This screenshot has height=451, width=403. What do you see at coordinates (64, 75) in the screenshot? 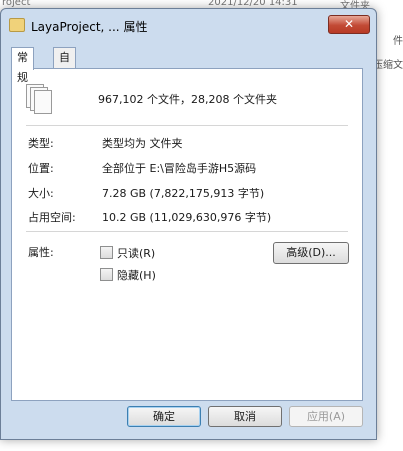
I see `tab-customize: 自定义` at bounding box center [64, 75].